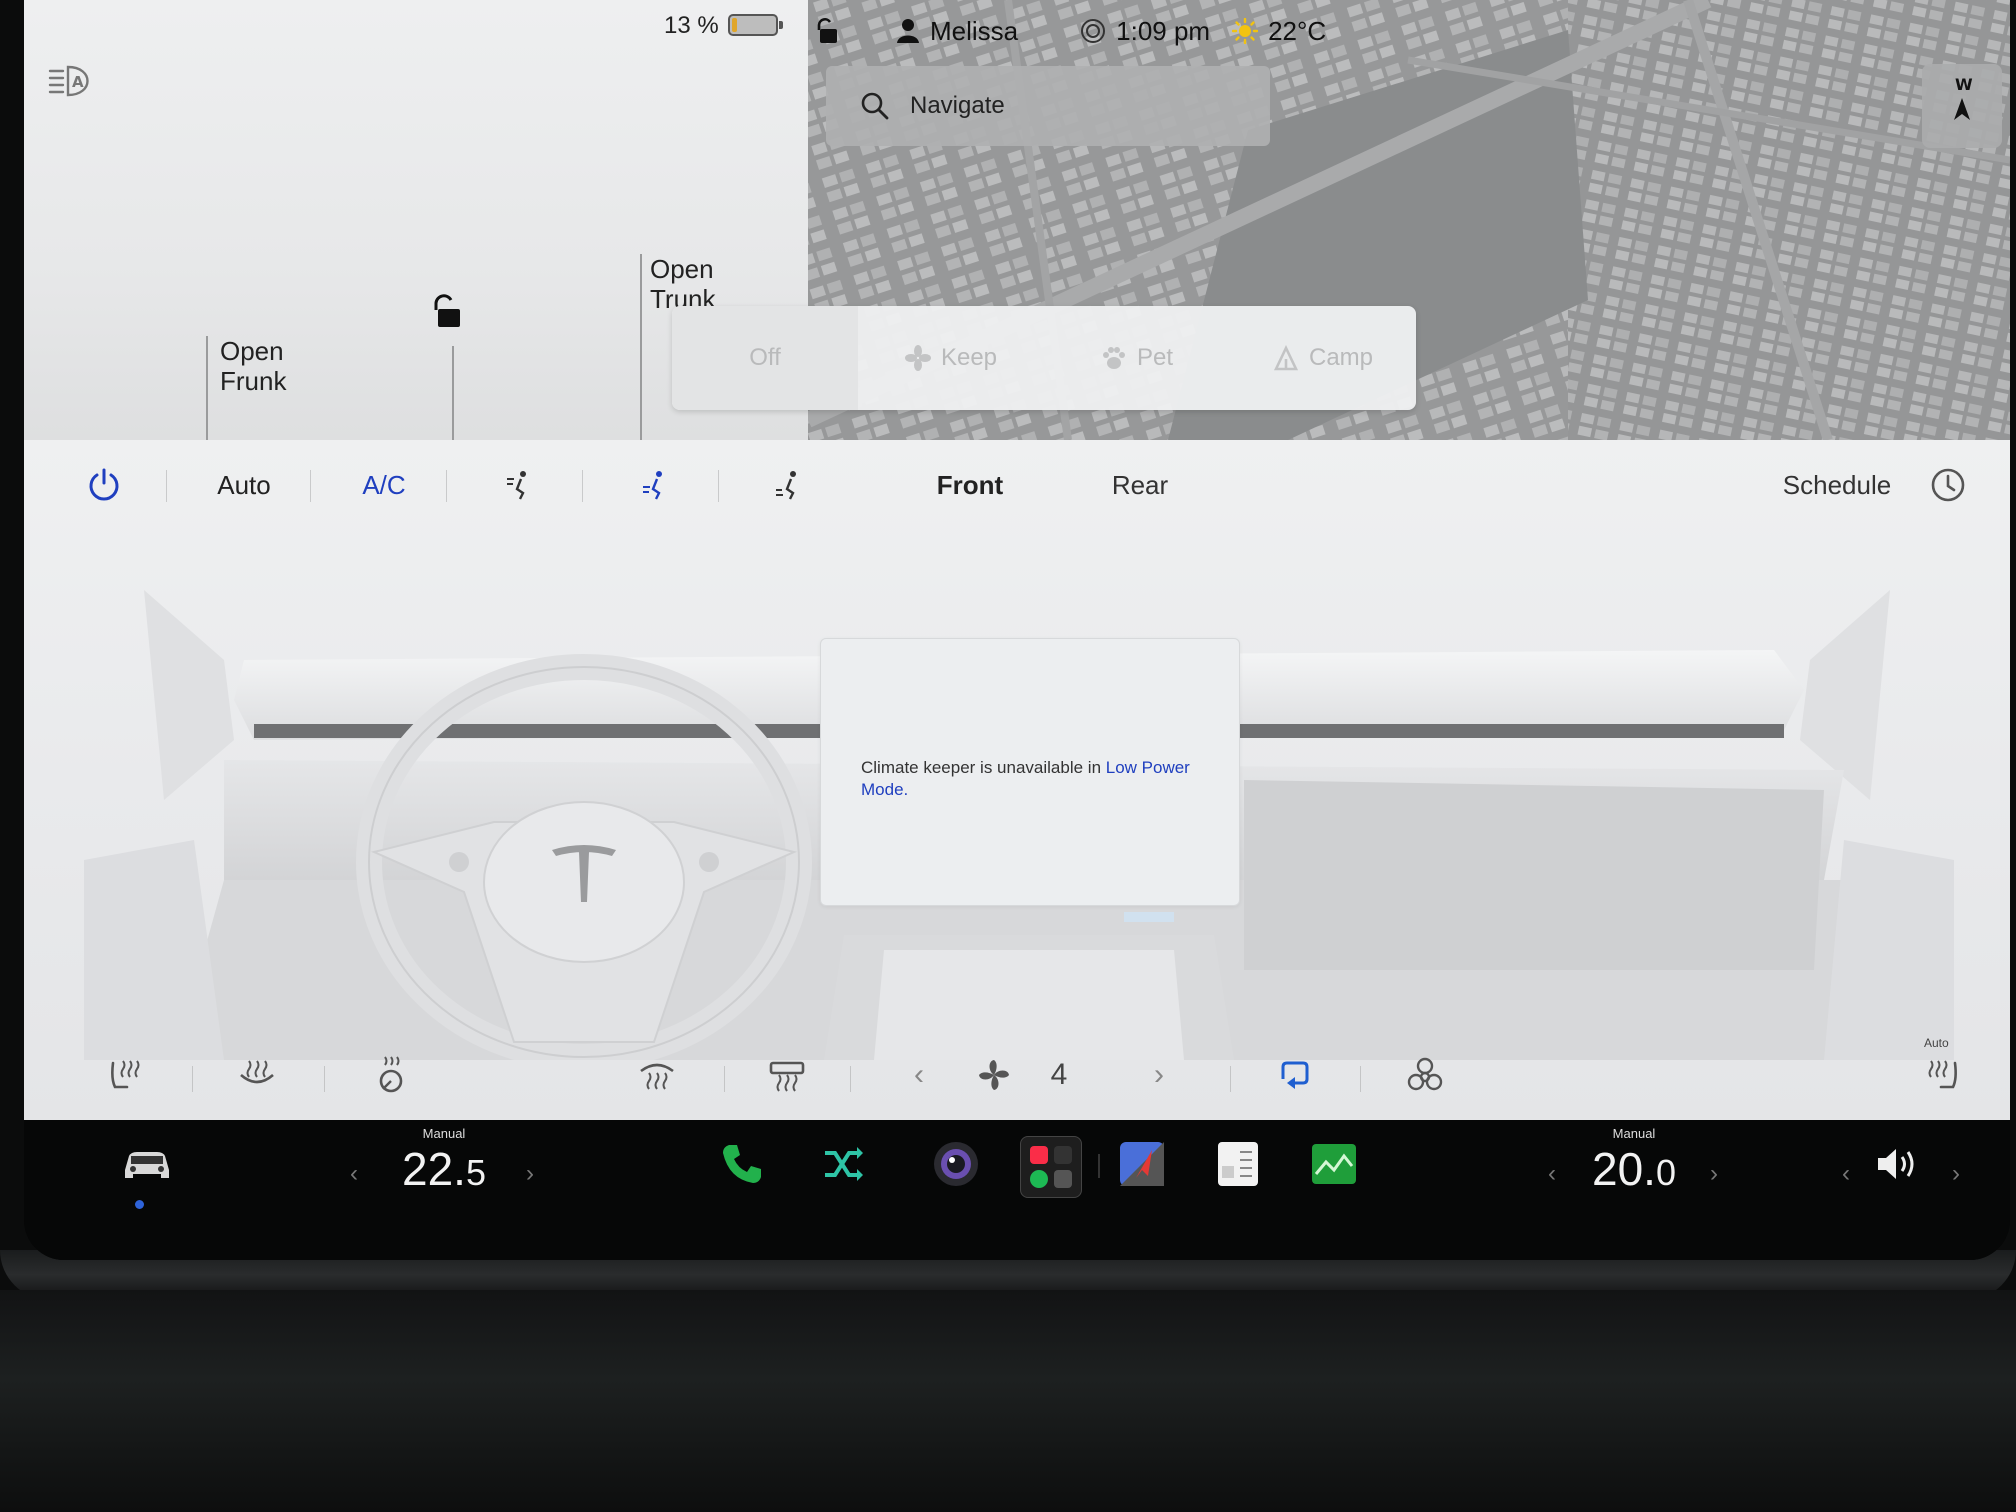  I want to click on auto-seat-label: Auto, so click(1936, 1043).